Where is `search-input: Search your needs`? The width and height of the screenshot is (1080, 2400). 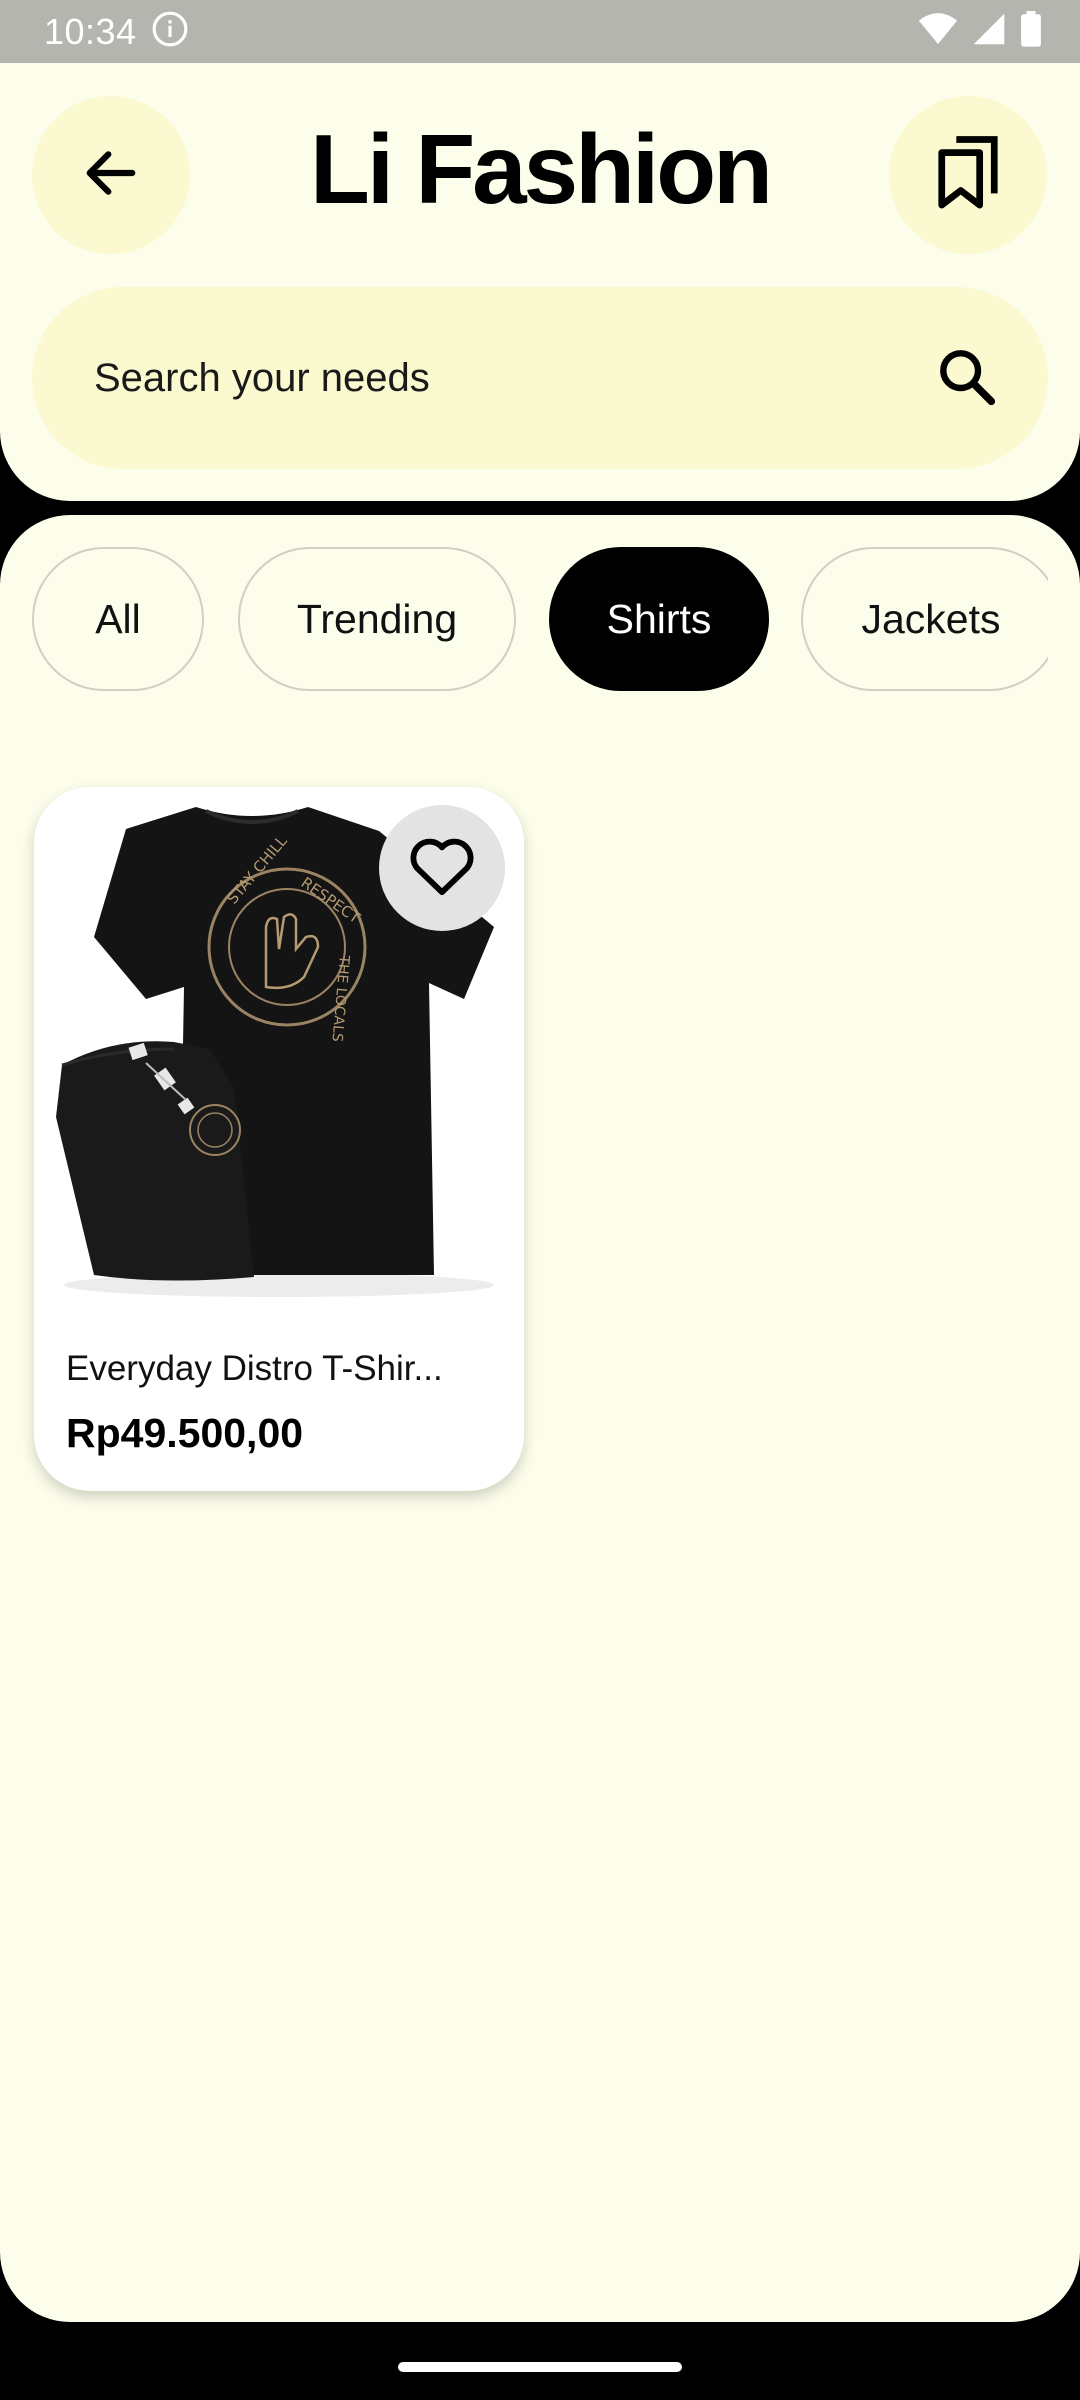 search-input: Search your needs is located at coordinates (262, 378).